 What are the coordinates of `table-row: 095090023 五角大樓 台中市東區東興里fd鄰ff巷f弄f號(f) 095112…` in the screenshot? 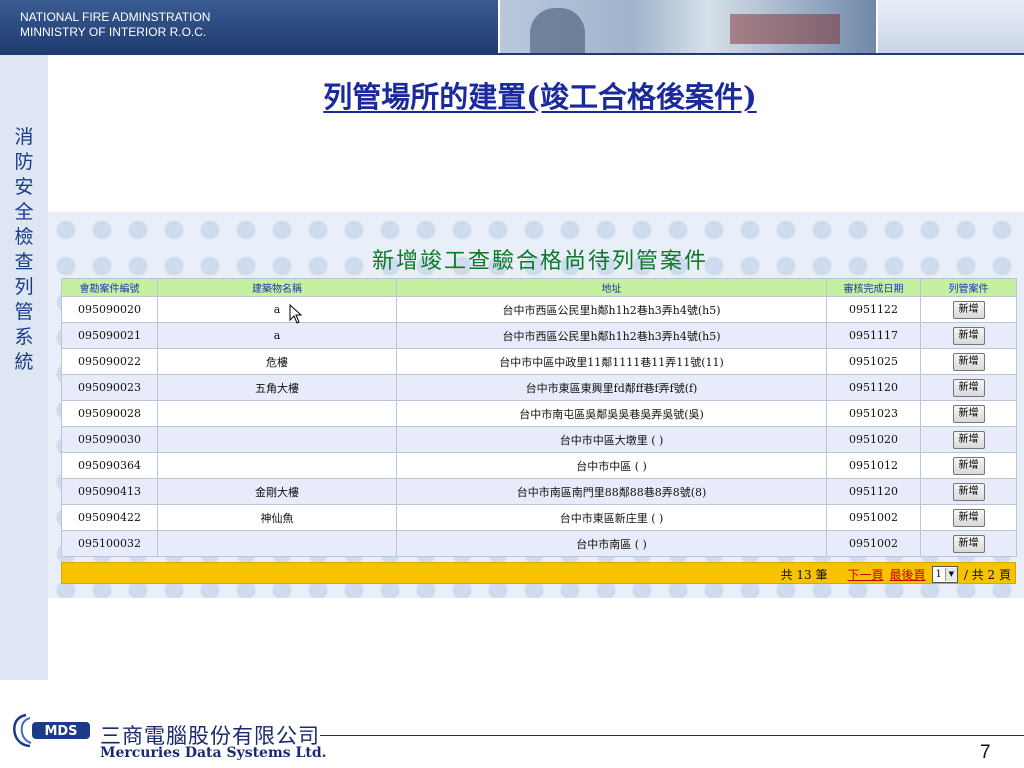 It's located at (539, 387).